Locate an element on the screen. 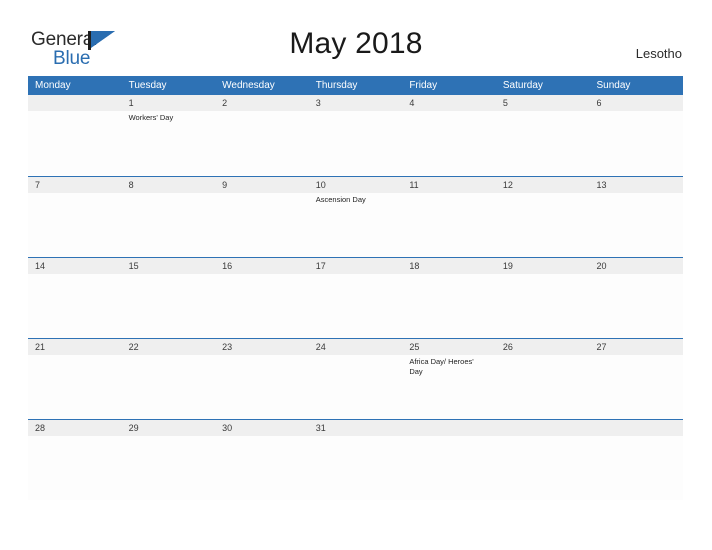 This screenshot has height=550, width=712. day-number: 4 is located at coordinates (449, 103).